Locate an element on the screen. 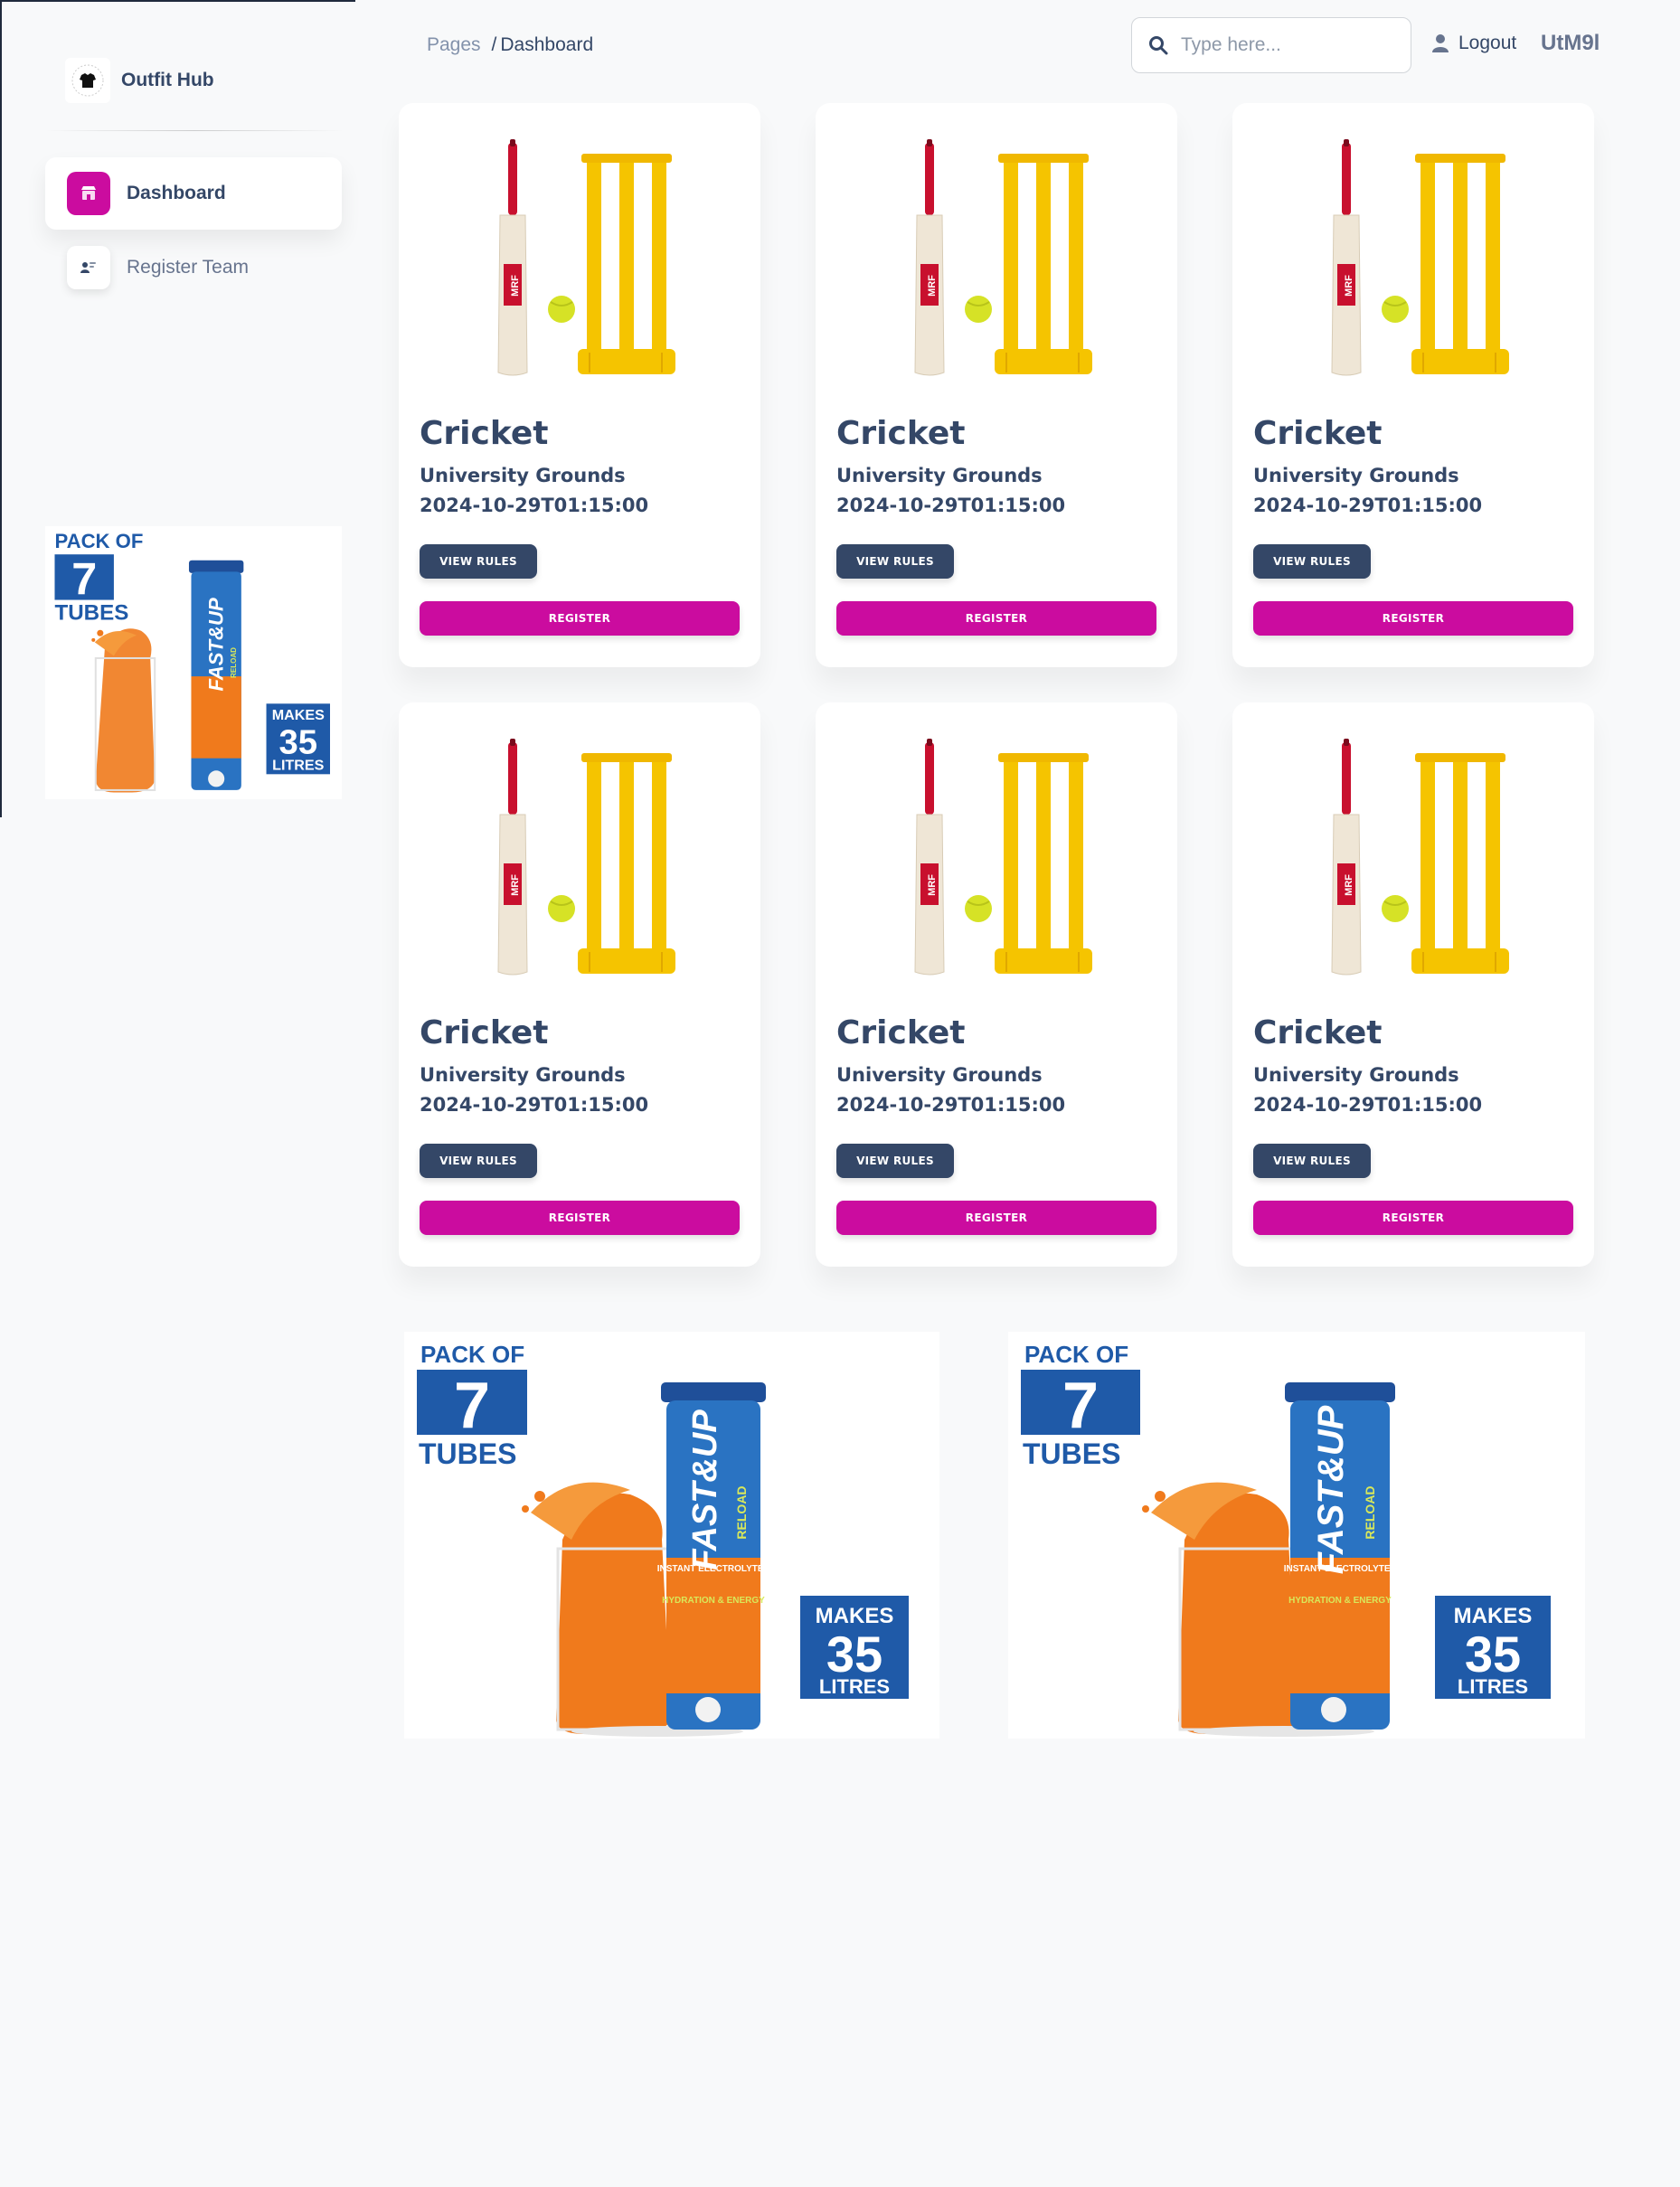 This screenshot has width=1680, height=2187. breadcrumb: Pages / Dashboard is located at coordinates (510, 45).